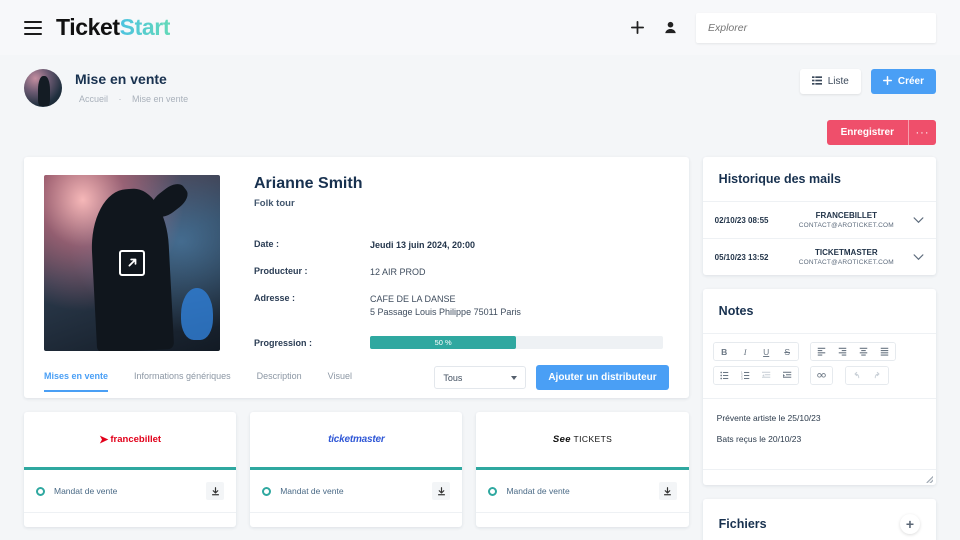  I want to click on align-left-icon, so click(822, 351).